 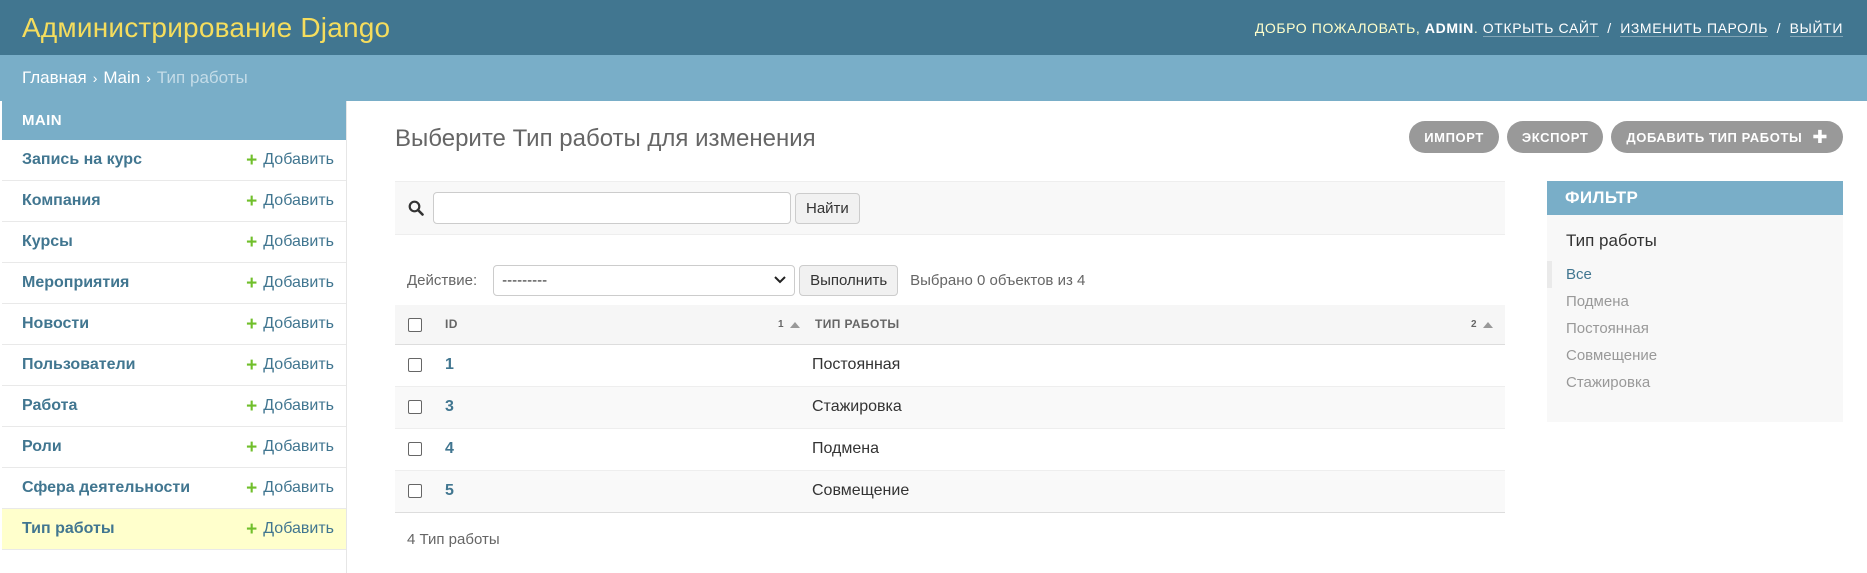 I want to click on column-header-type: Тип работы 2, so click(x=1158, y=325).